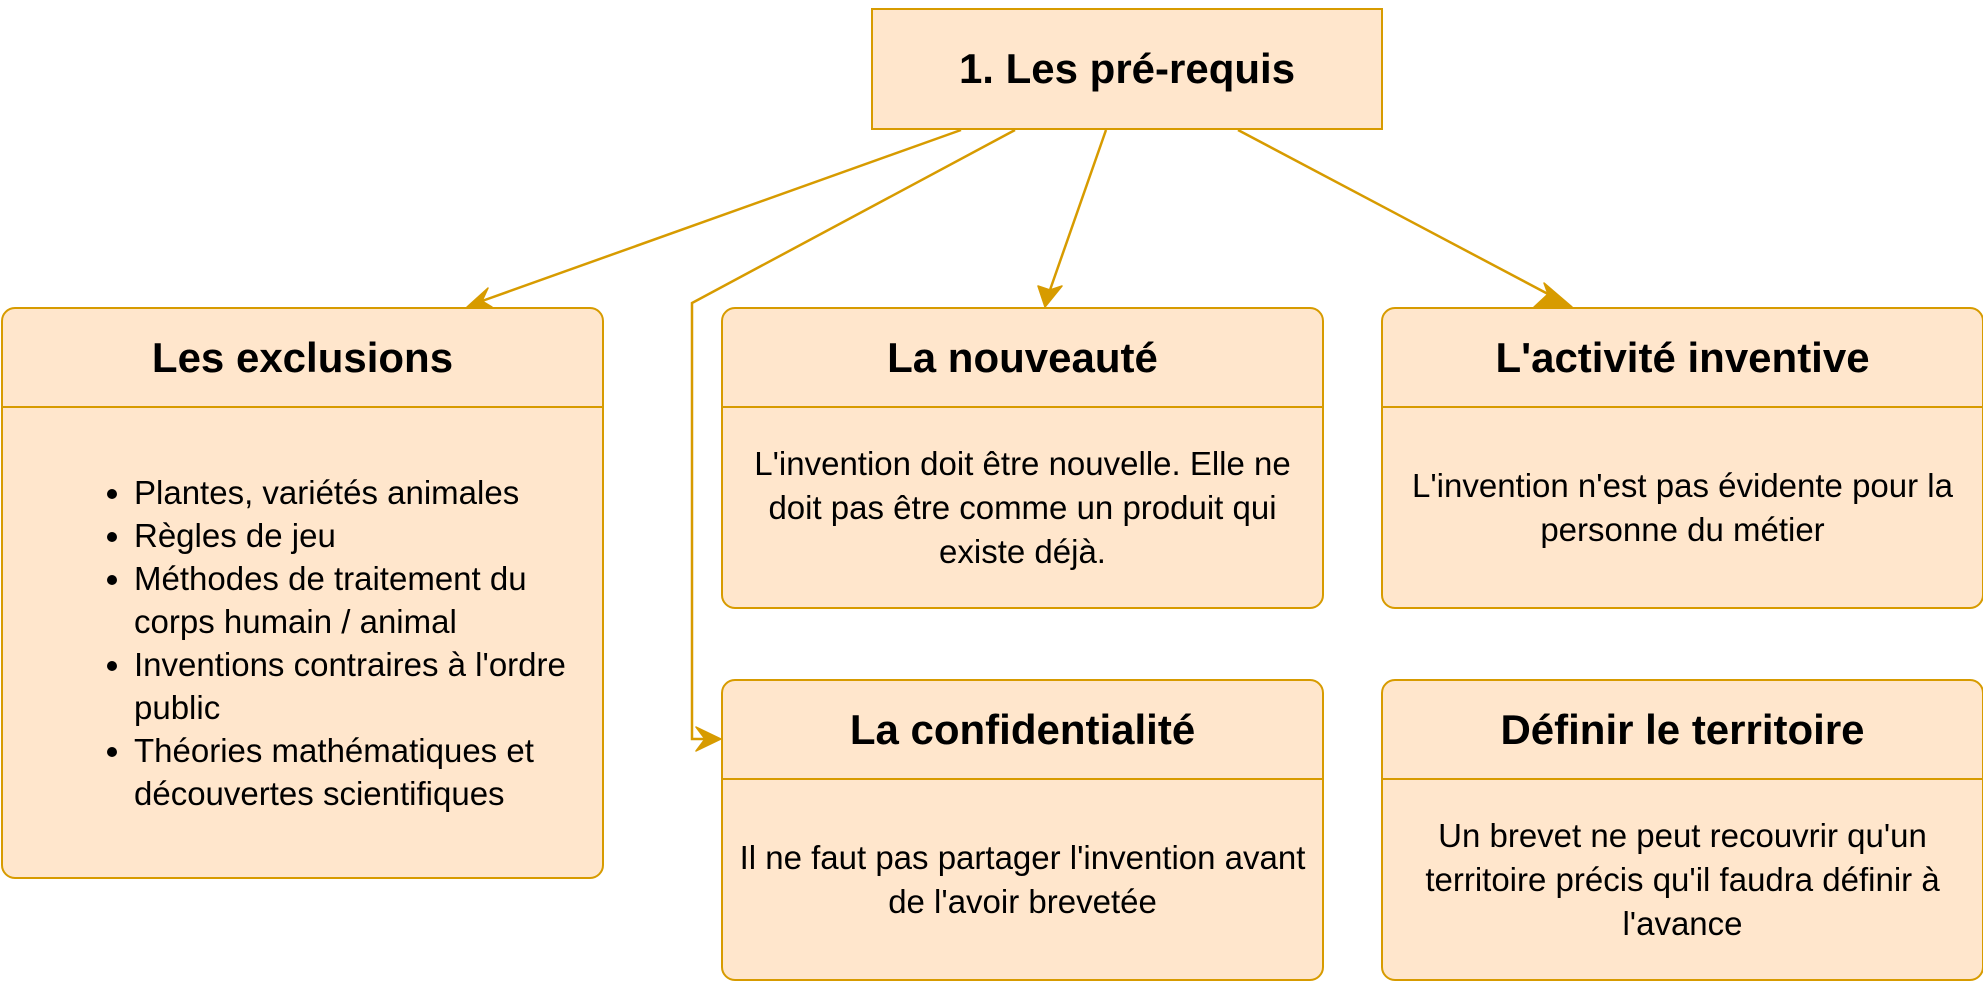 The width and height of the screenshot is (1983, 984). What do you see at coordinates (1682, 358) in the screenshot?
I see `card-activite-title: L'activité inventive` at bounding box center [1682, 358].